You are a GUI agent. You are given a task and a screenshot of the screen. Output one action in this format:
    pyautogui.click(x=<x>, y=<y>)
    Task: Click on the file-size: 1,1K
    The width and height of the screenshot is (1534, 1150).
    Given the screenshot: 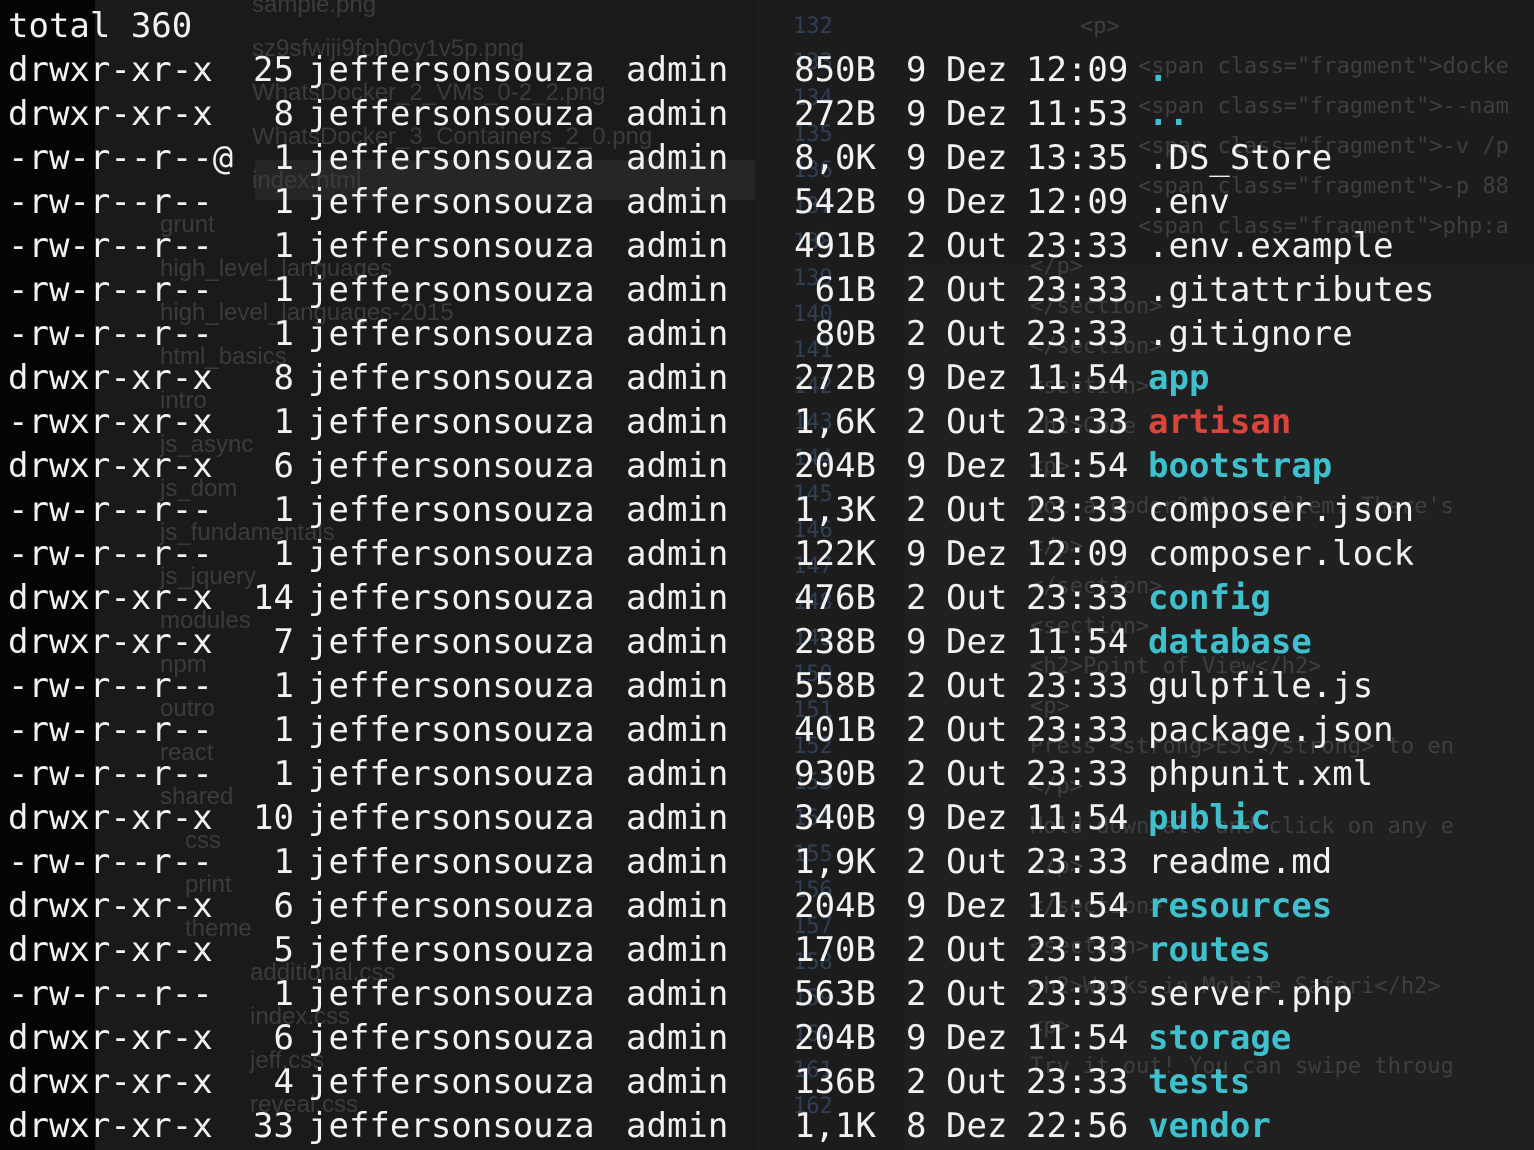 What is the action you would take?
    pyautogui.click(x=835, y=1126)
    